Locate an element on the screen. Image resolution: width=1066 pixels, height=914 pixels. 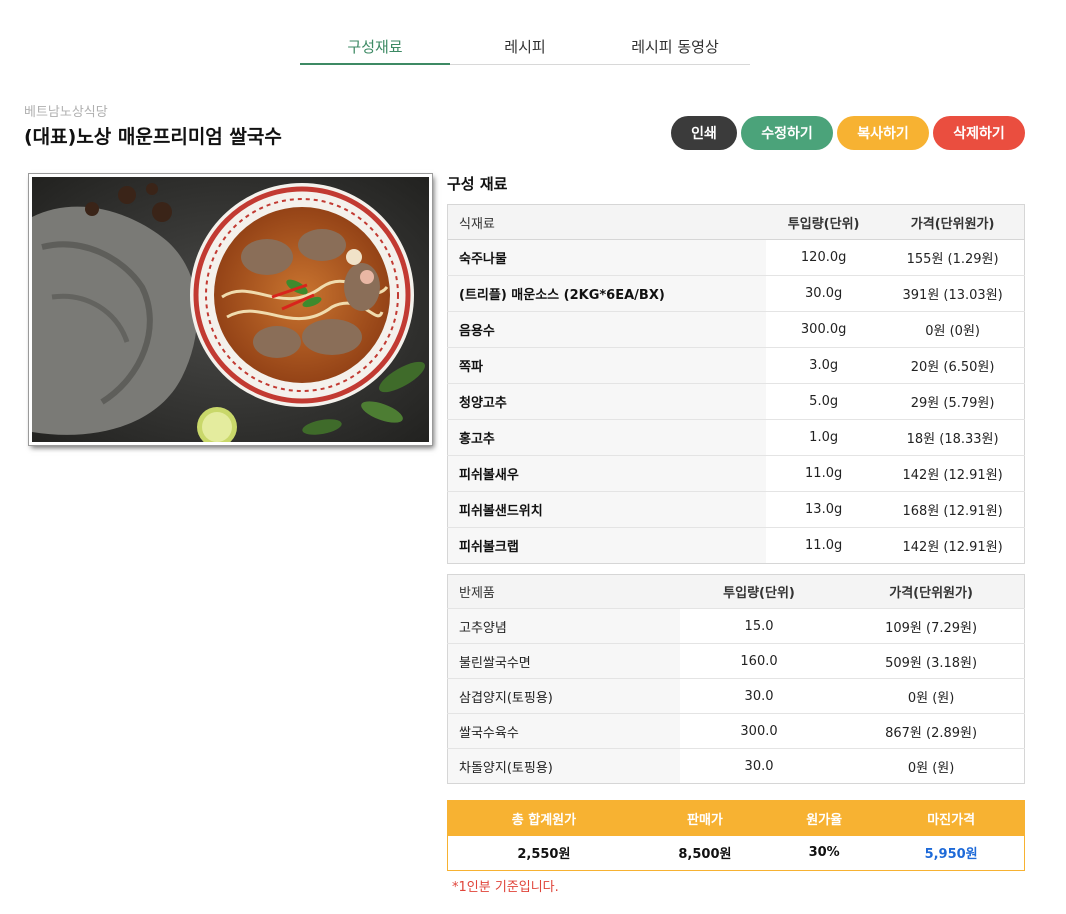
semi-product-amount: 300.0 is located at coordinates (759, 731).